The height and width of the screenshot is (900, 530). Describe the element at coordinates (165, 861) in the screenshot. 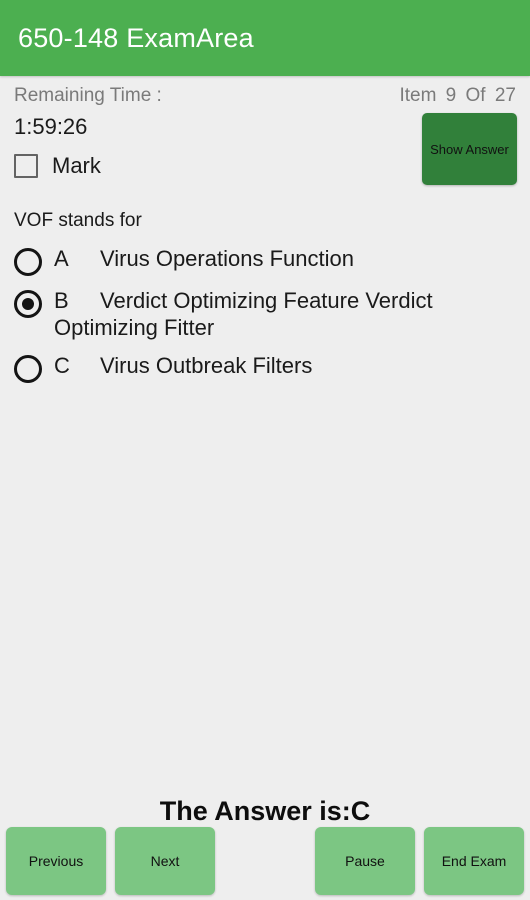

I see `next-button: Next` at that location.